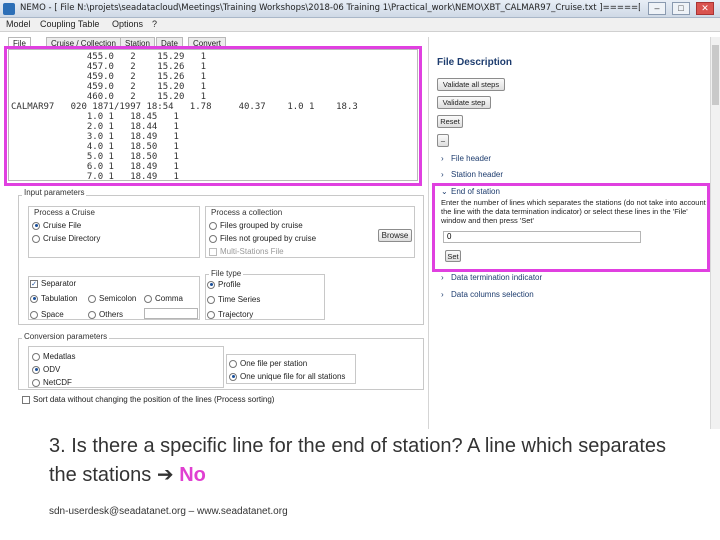  I want to click on section-station-header: › Station header, so click(472, 174).